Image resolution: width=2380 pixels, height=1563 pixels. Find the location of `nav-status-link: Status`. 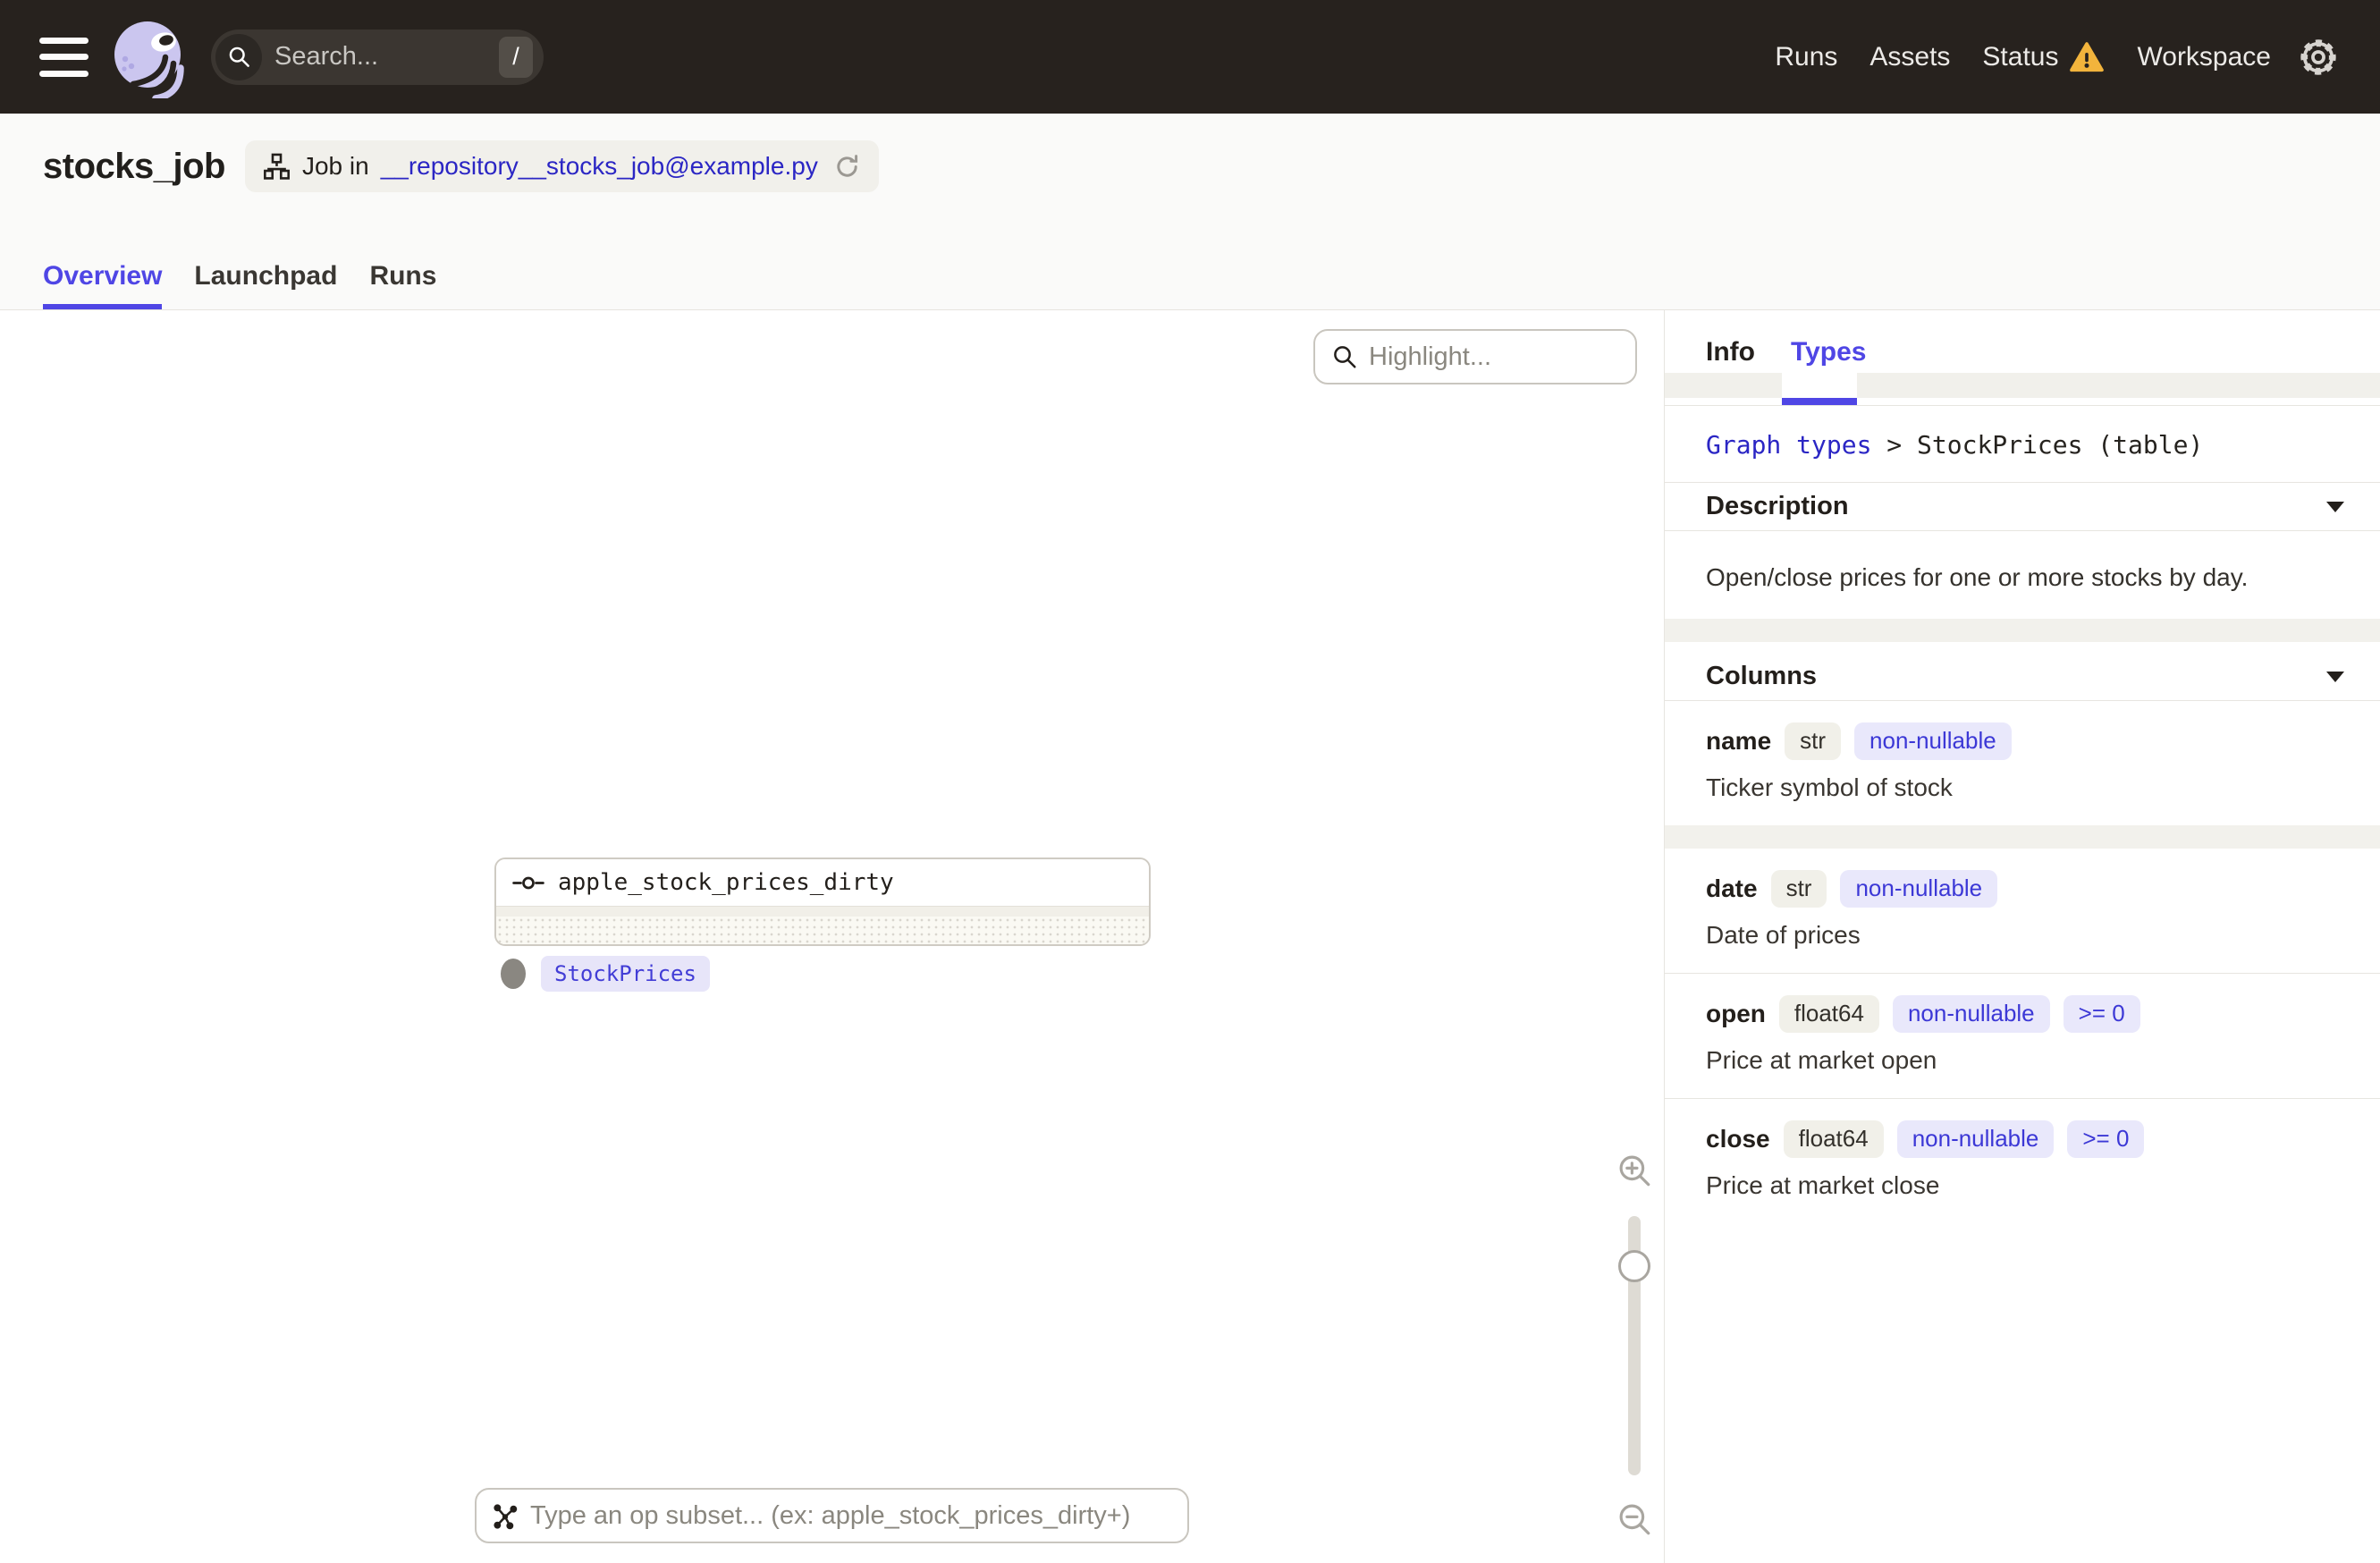

nav-status-link: Status is located at coordinates (2043, 57).